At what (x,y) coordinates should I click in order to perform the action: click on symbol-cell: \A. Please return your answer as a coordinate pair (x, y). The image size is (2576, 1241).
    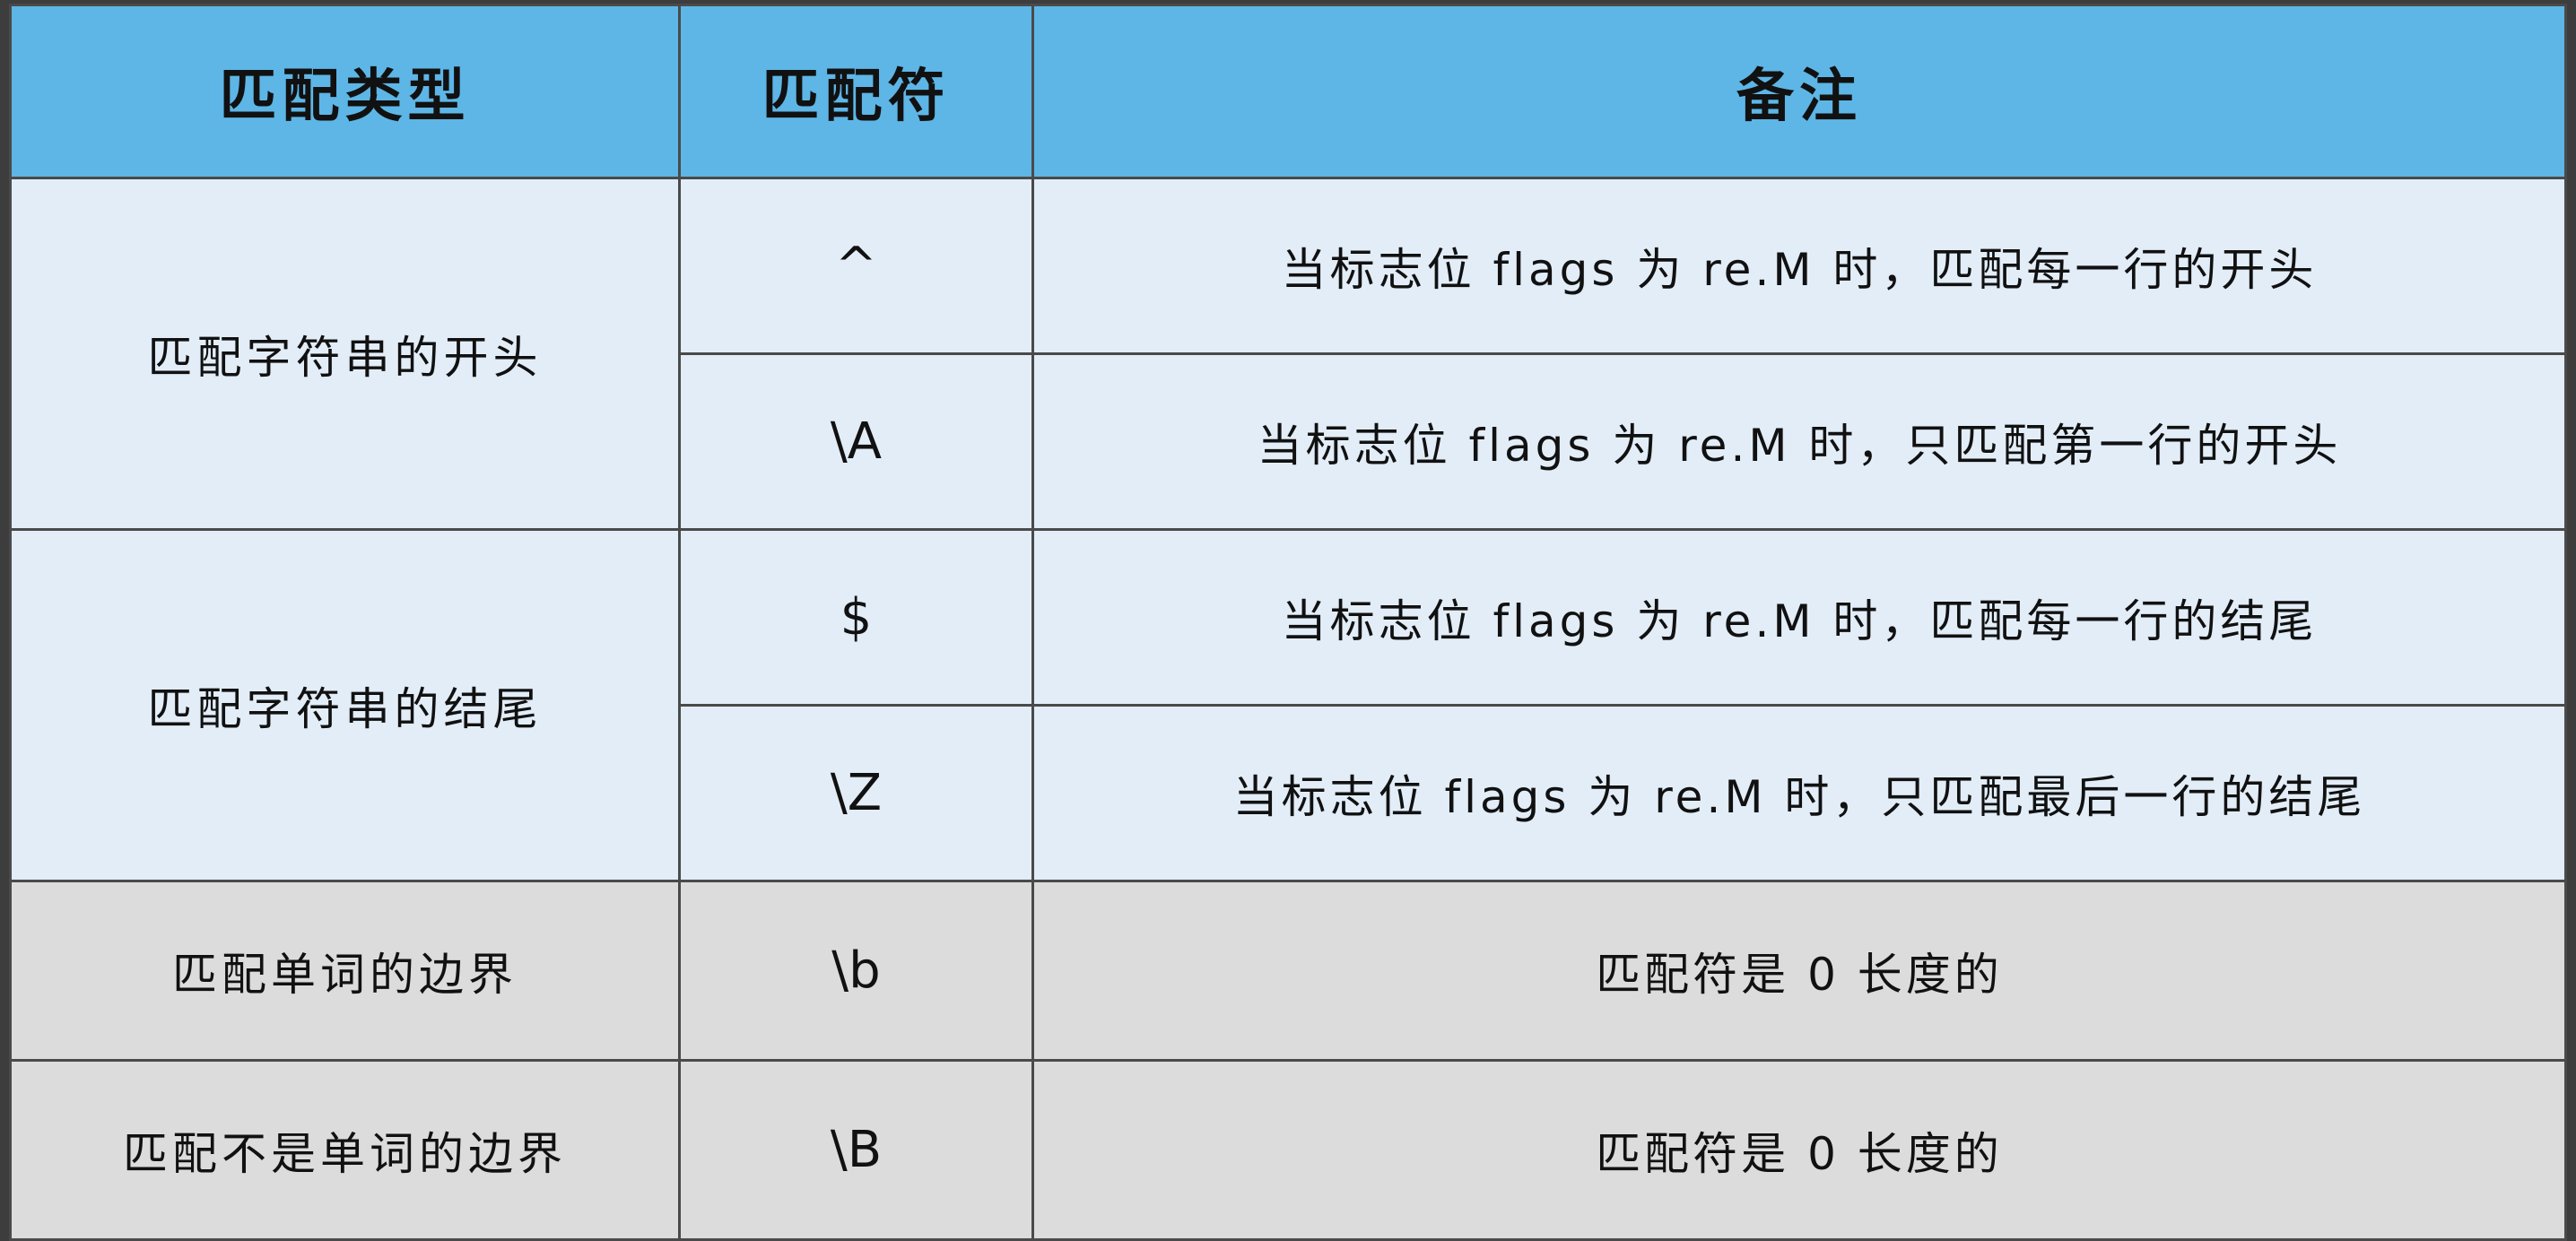
    Looking at the image, I should click on (856, 442).